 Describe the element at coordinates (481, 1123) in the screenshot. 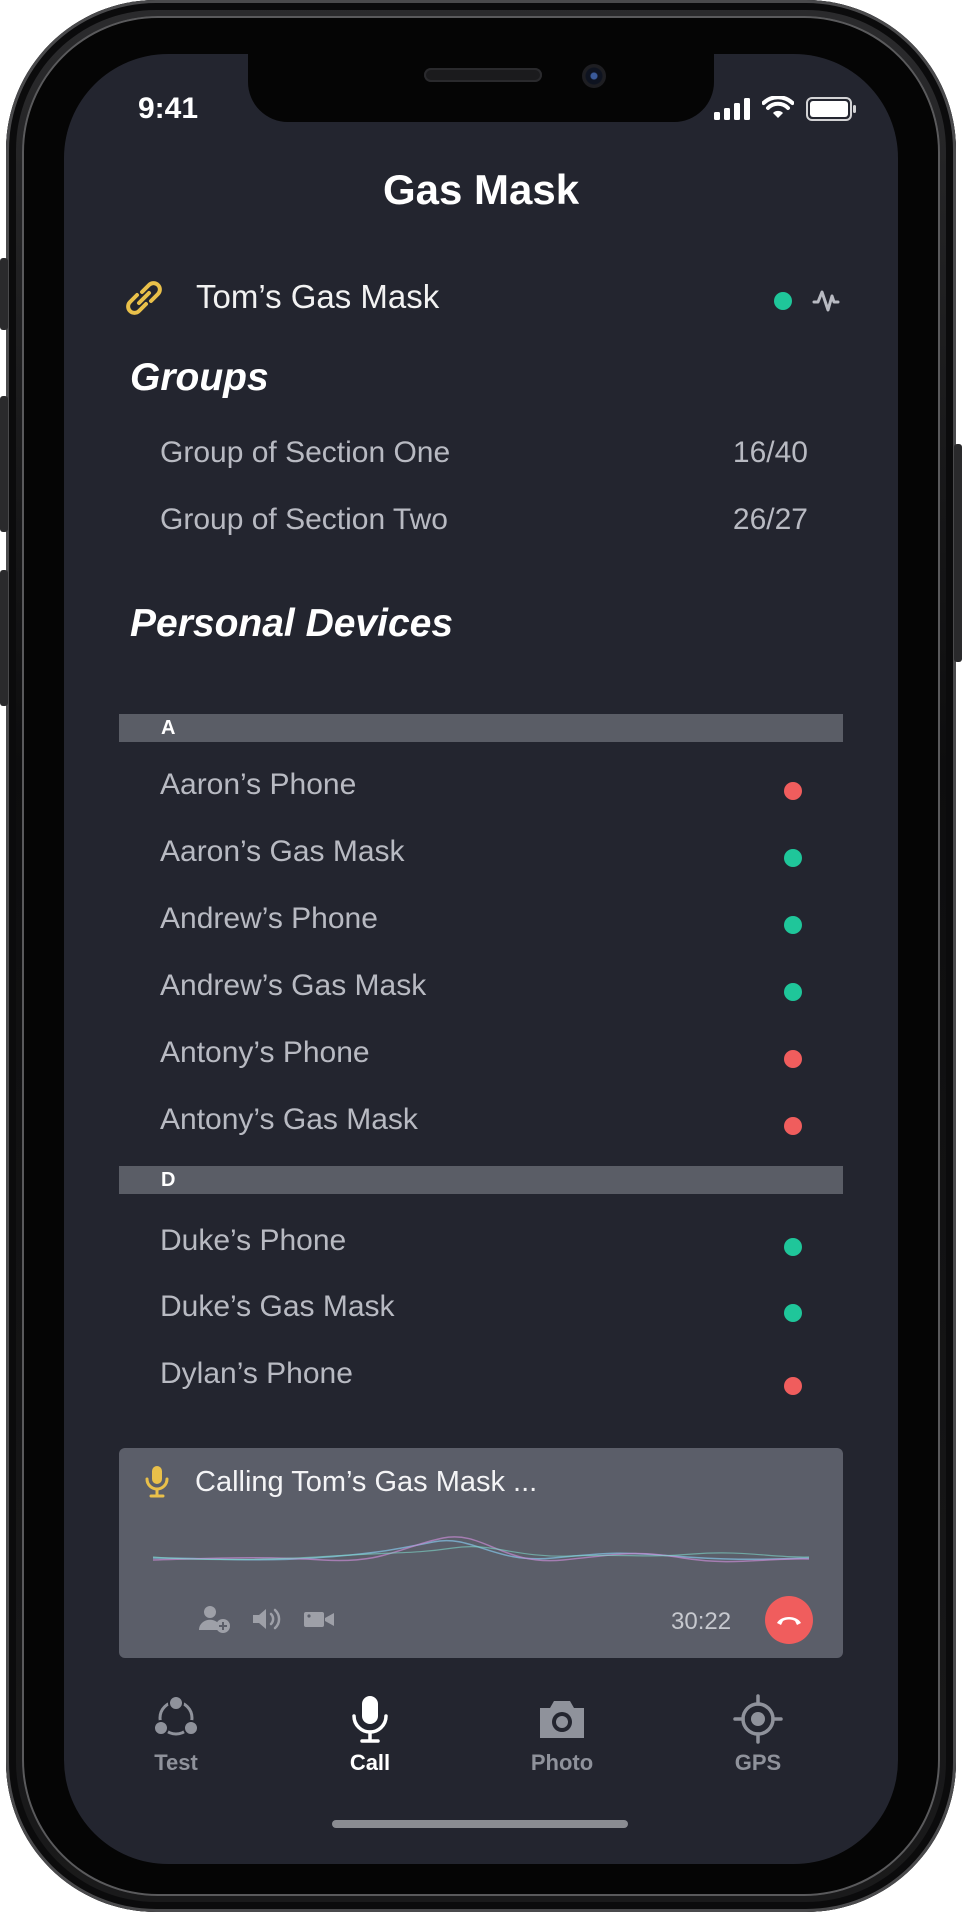

I see `device-row: Antony’s Gas Mask` at that location.